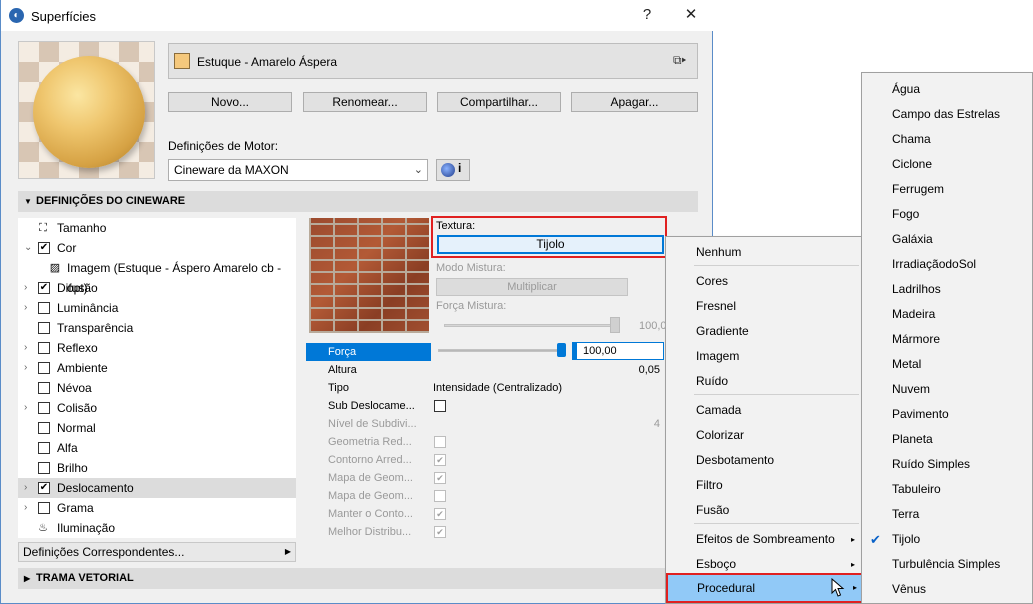 The height and width of the screenshot is (604, 1033). Describe the element at coordinates (947, 164) in the screenshot. I see `procedural-item: Ciclone` at that location.